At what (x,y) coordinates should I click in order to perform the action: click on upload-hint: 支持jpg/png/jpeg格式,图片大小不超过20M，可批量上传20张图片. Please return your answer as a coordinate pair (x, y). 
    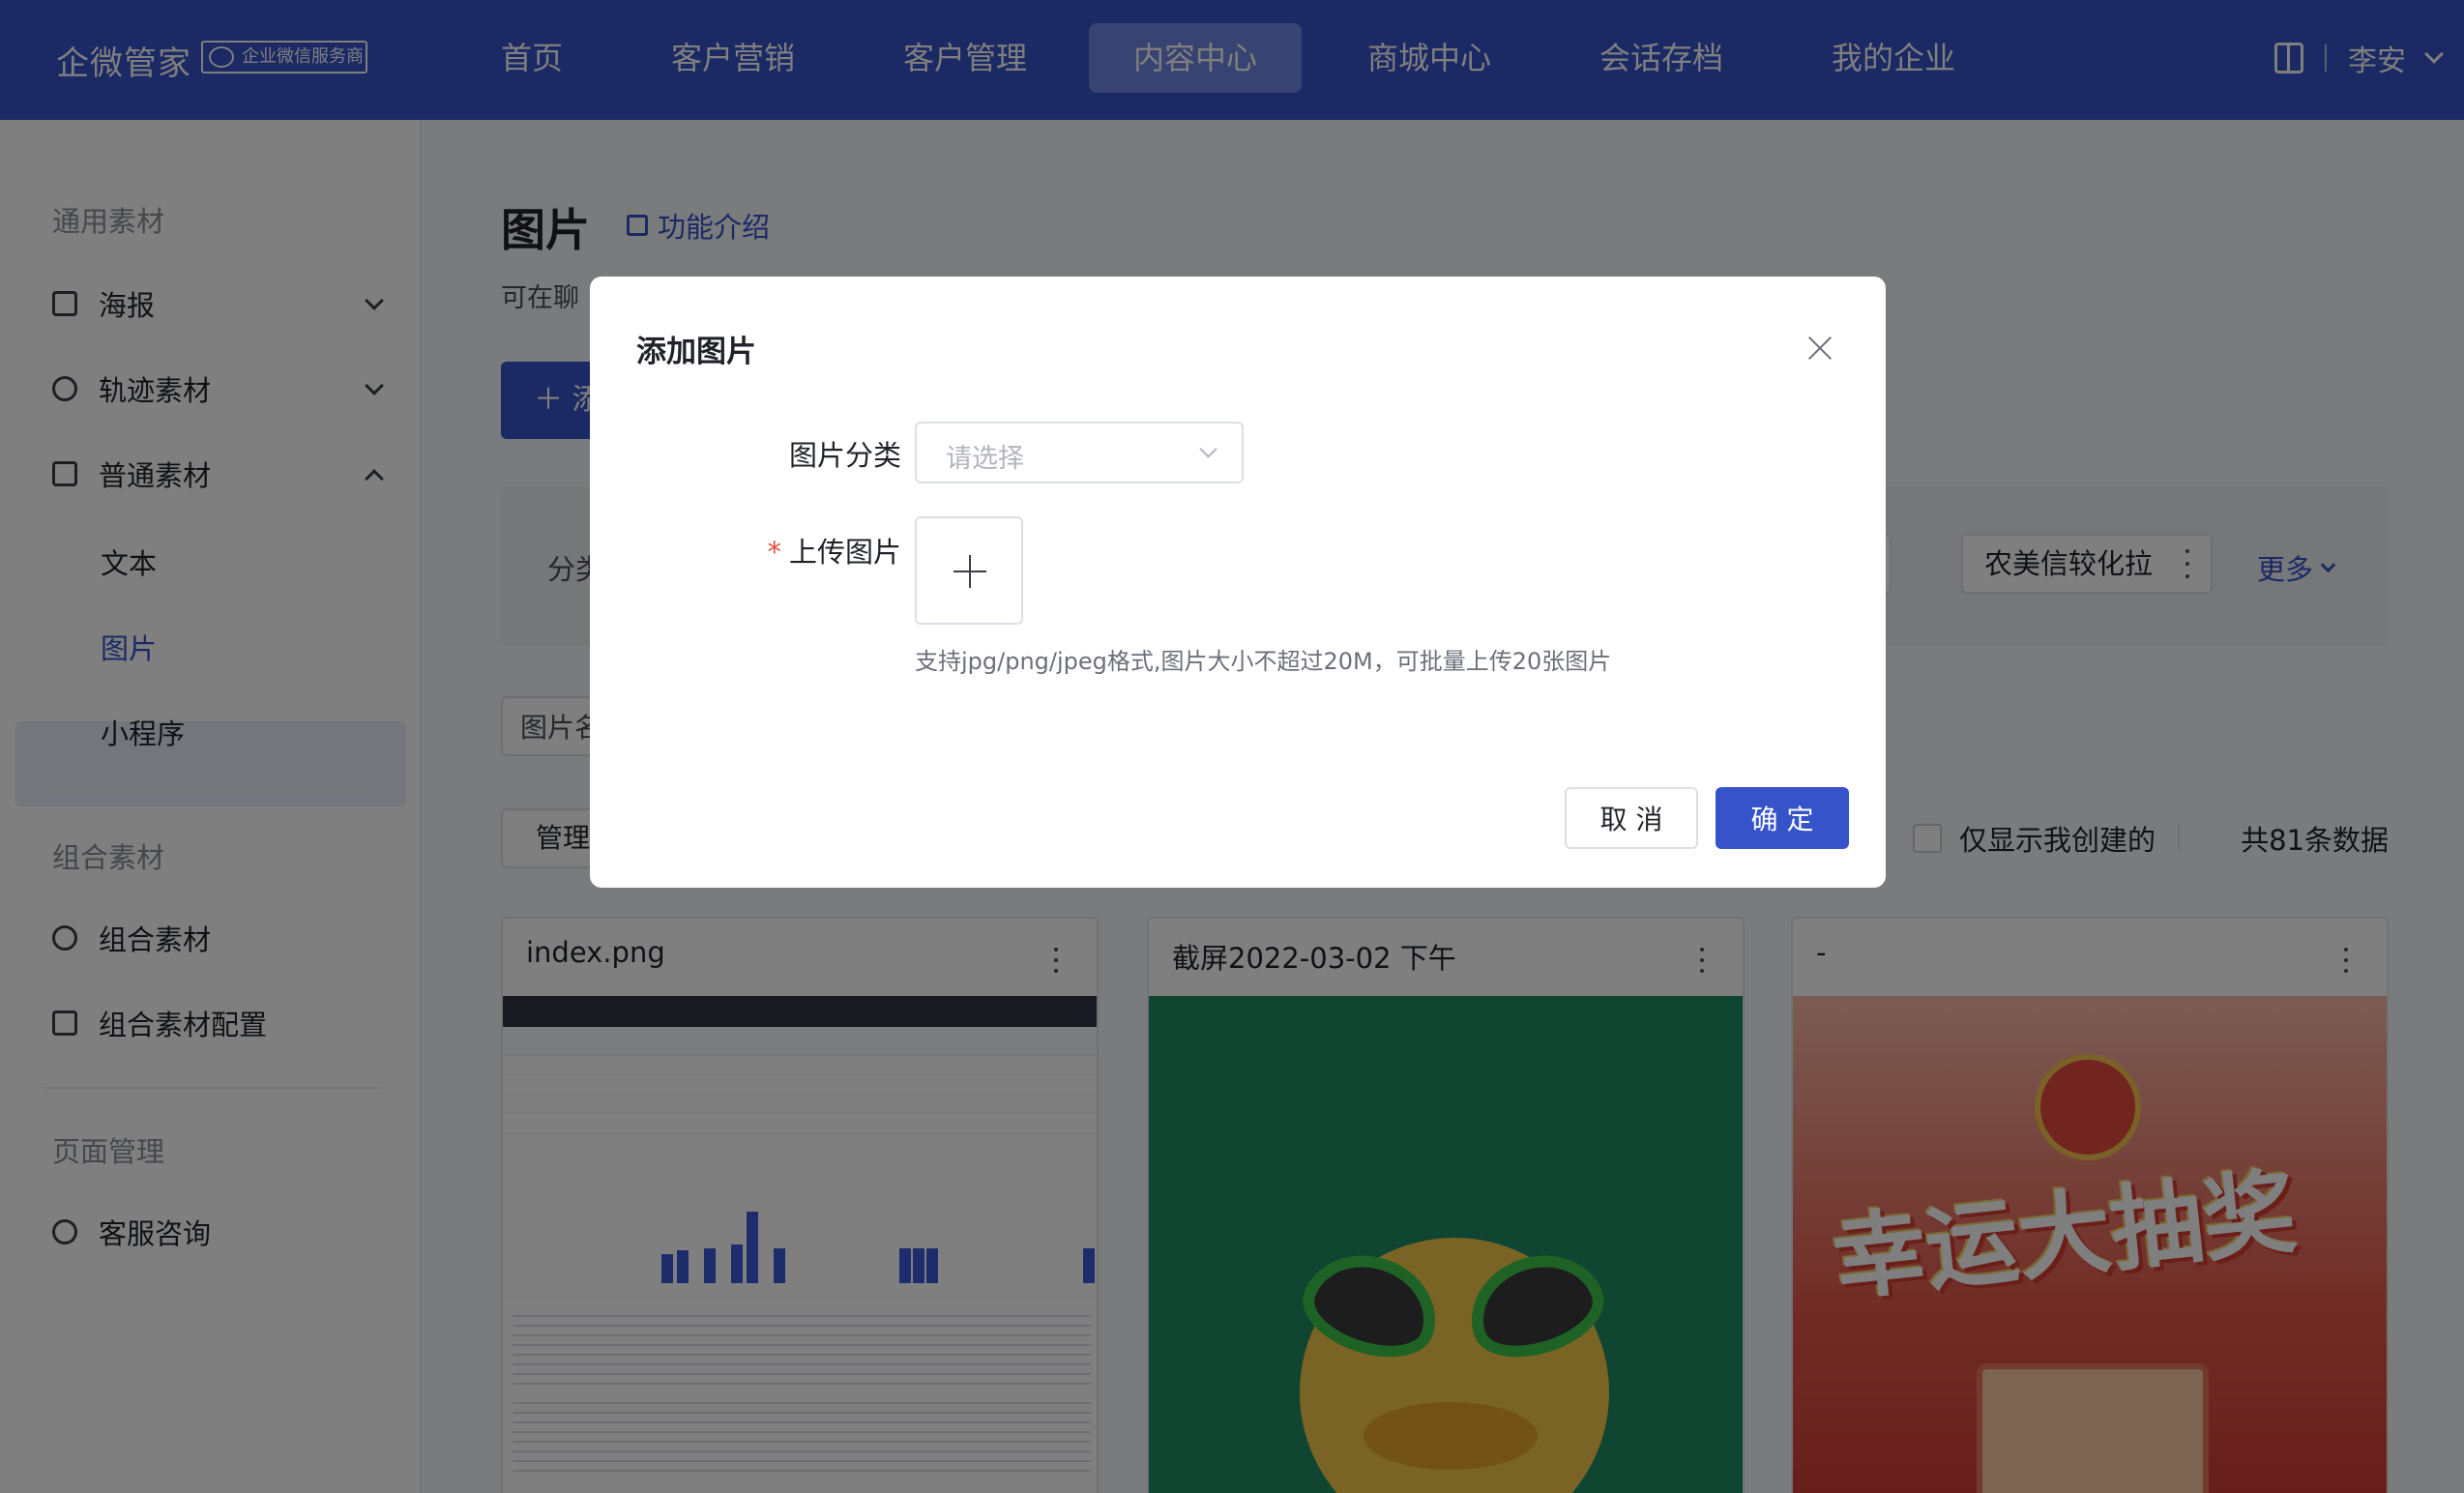
    Looking at the image, I should click on (1263, 662).